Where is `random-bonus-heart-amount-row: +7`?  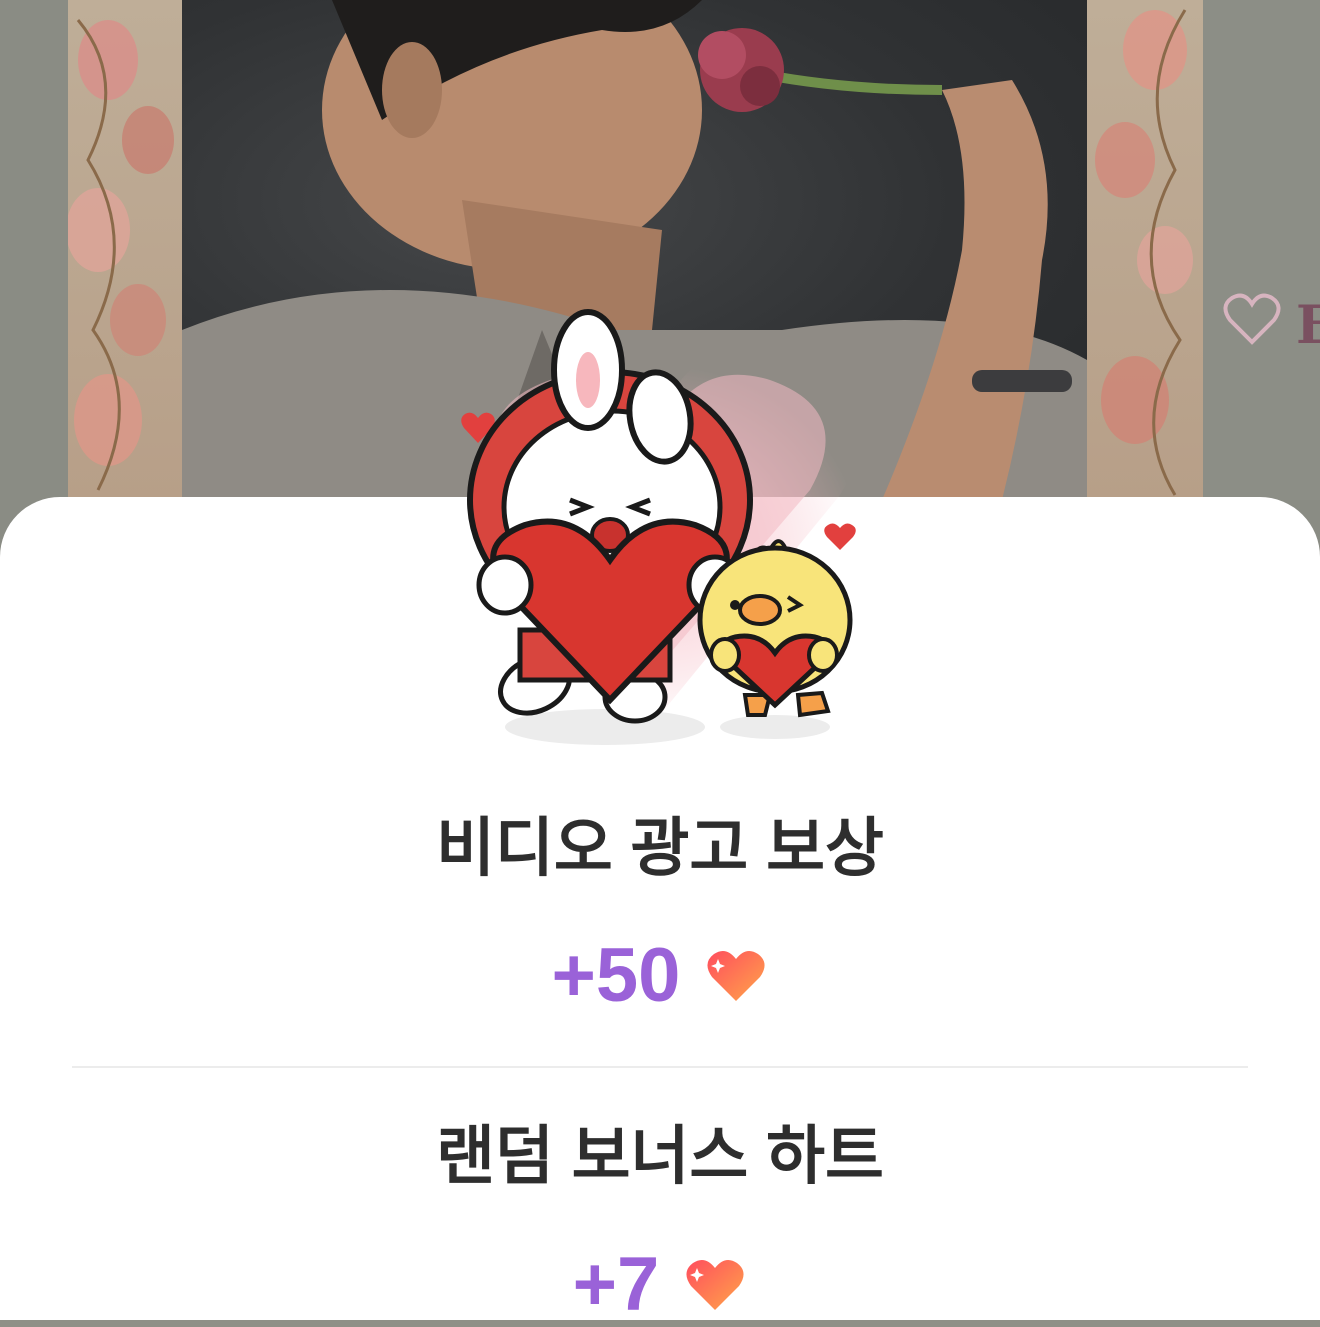 random-bonus-heart-amount-row: +7 is located at coordinates (660, 1285).